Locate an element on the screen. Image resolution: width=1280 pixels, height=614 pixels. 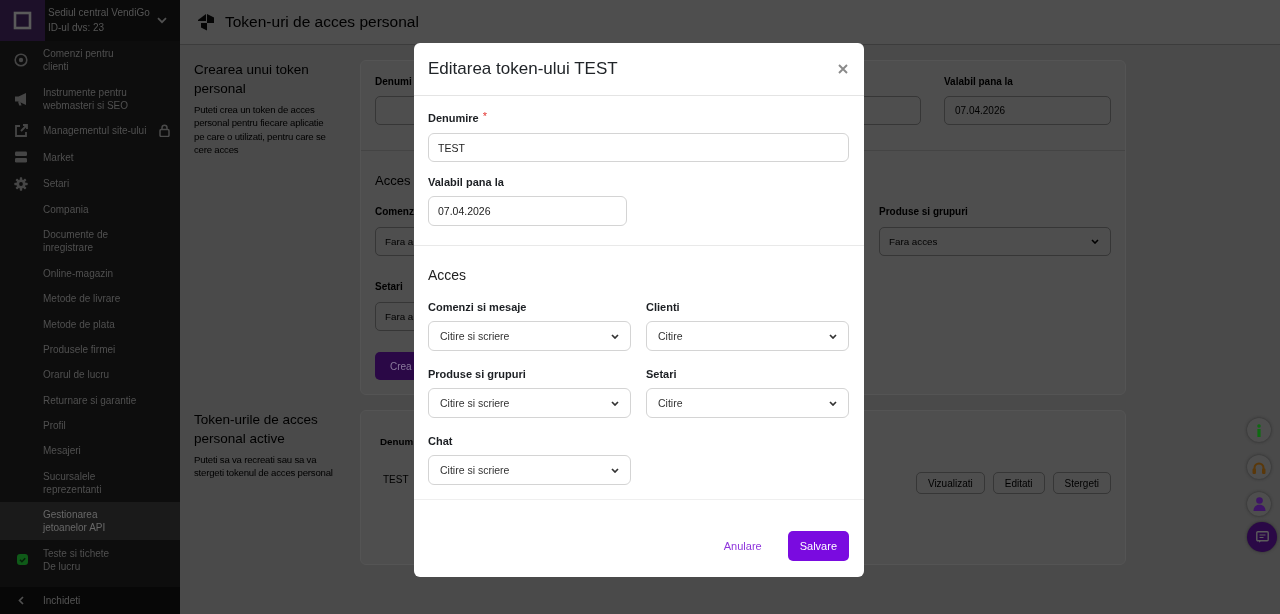
page-title: Token-uri de acces personal is located at coordinates (322, 22).